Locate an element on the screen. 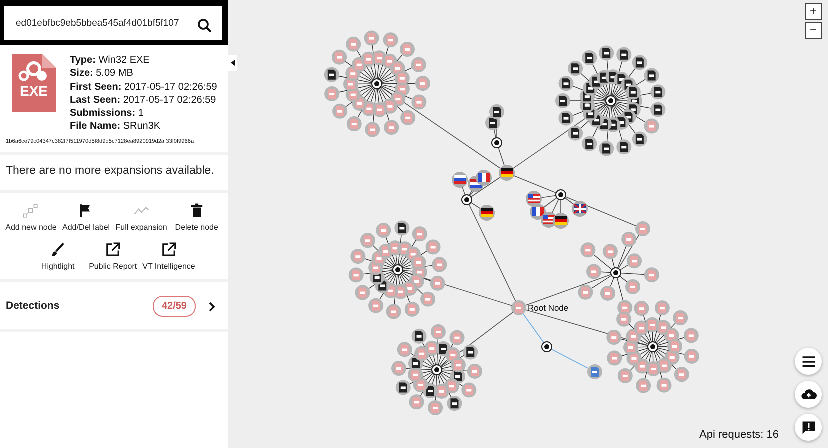  menu-button is located at coordinates (808, 361).